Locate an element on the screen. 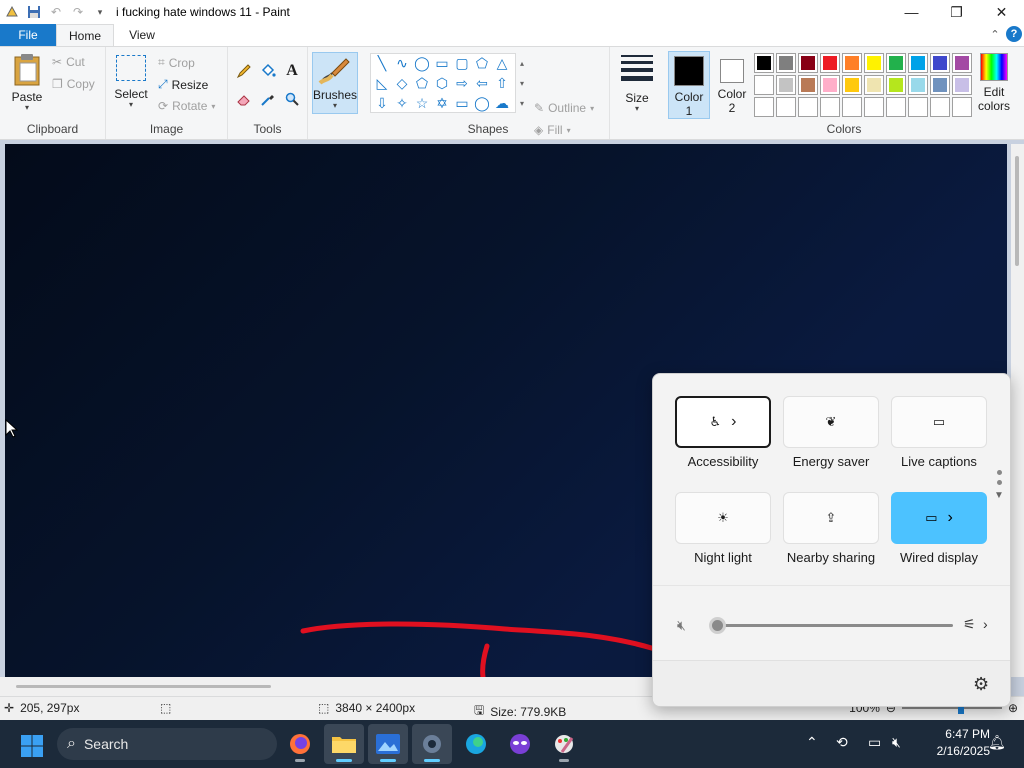 The height and width of the screenshot is (768, 1024). quick-setting-nearby-sharing: ⇪ is located at coordinates (831, 518).